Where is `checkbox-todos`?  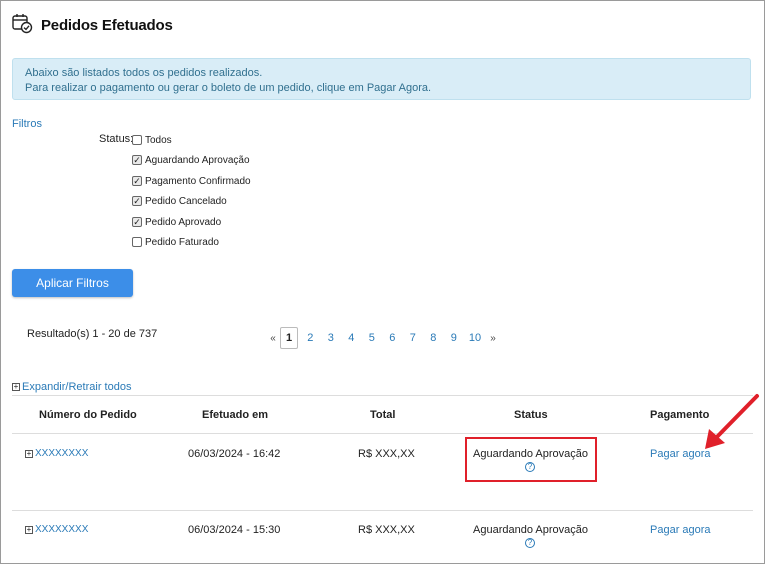 checkbox-todos is located at coordinates (137, 140).